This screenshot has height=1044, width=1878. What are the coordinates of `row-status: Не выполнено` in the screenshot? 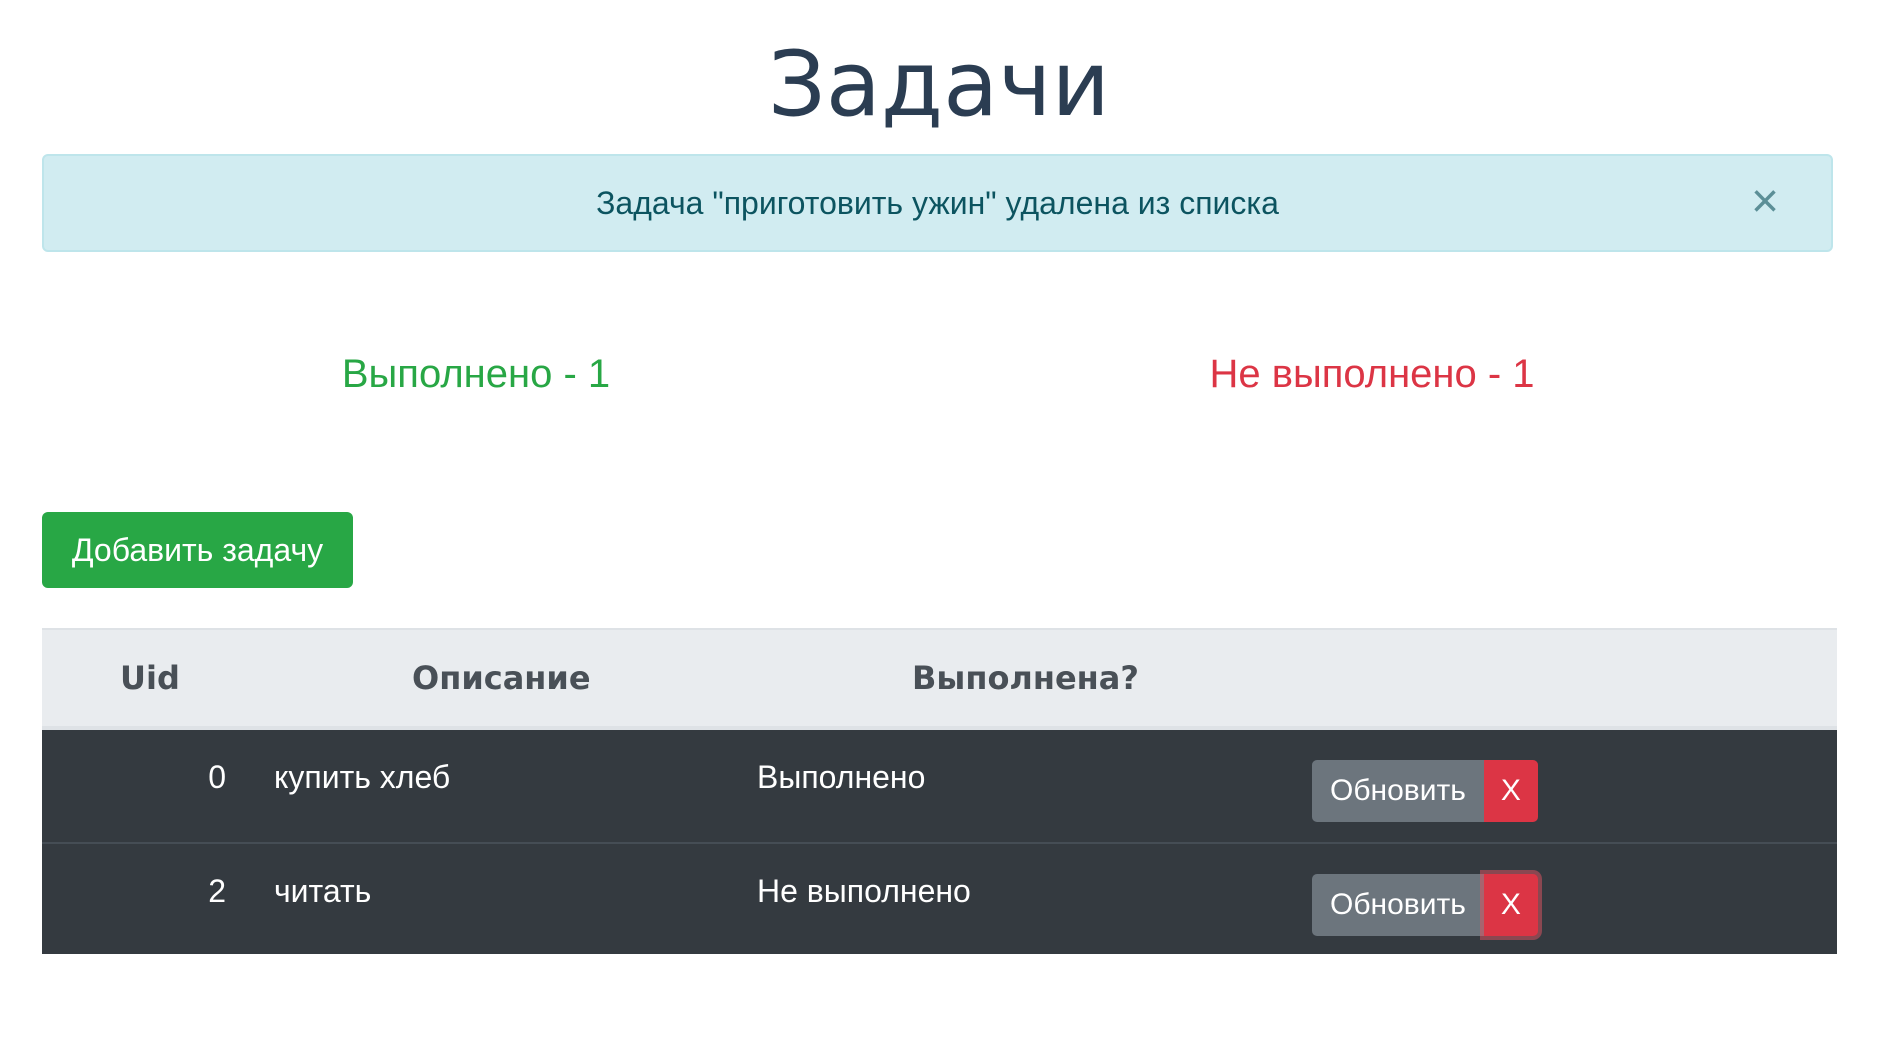 It's located at (864, 891).